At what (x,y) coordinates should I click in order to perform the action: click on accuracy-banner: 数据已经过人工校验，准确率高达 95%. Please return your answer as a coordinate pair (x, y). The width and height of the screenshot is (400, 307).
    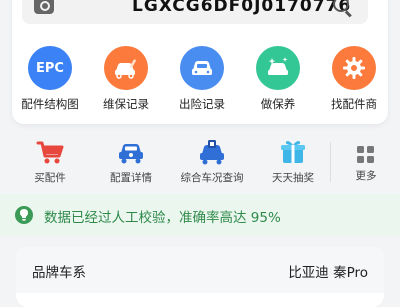
    Looking at the image, I should click on (200, 215).